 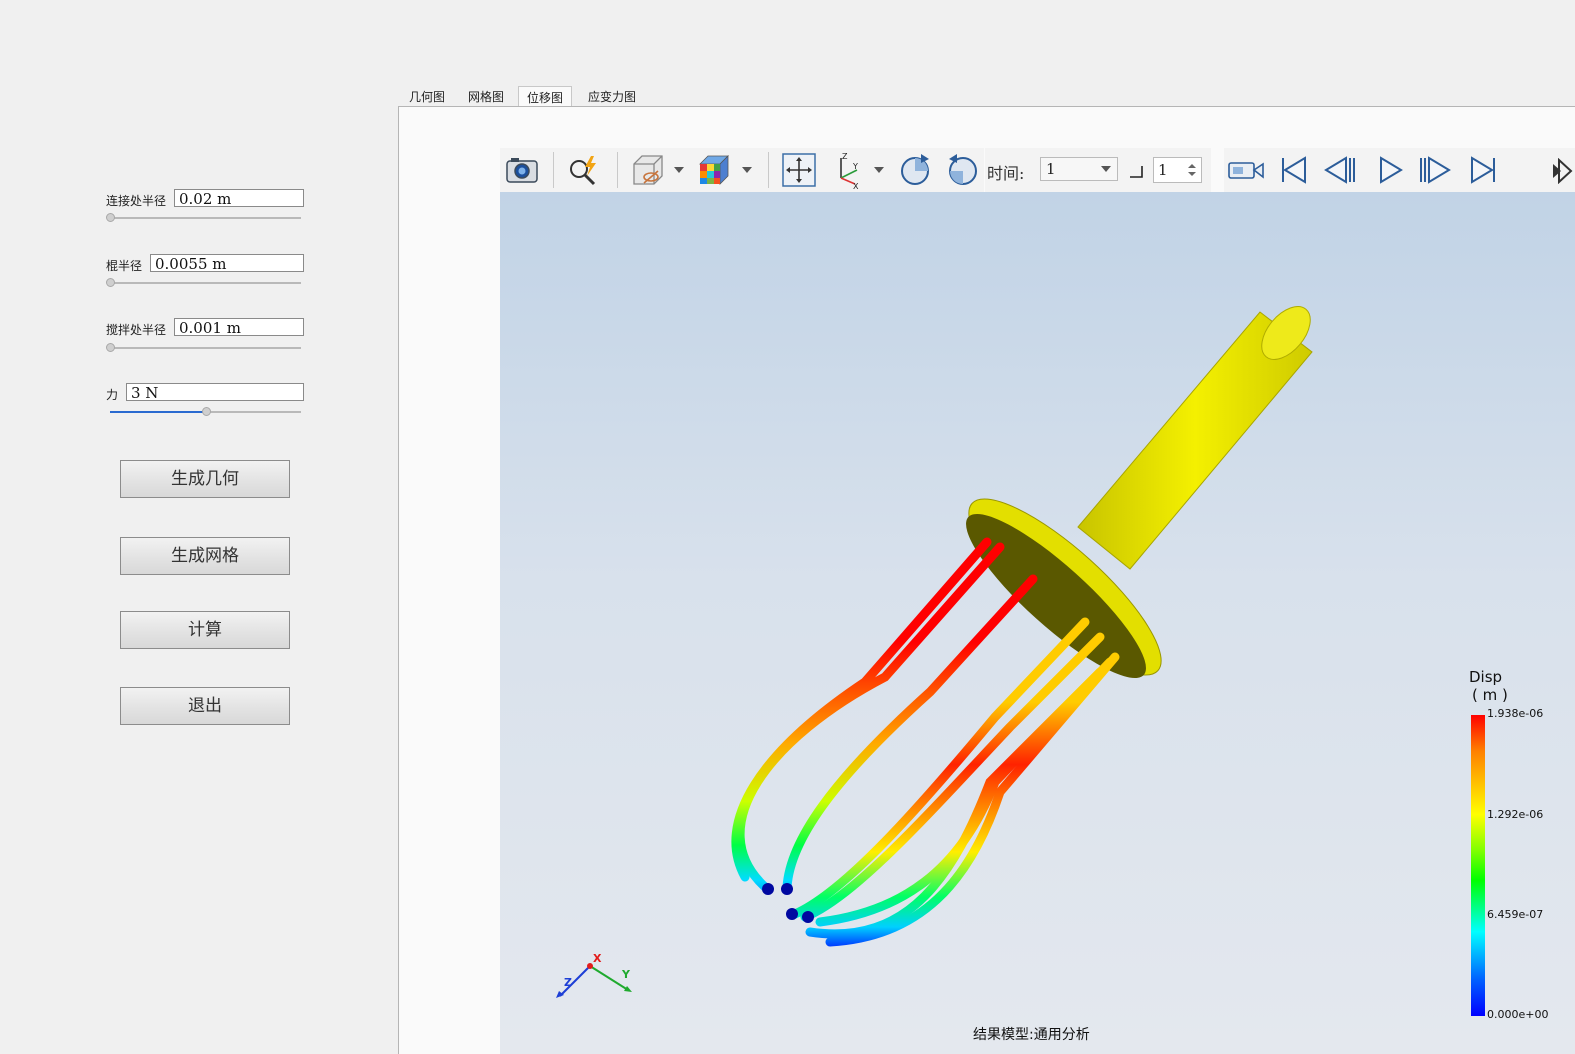 What do you see at coordinates (203, 217) in the screenshot?
I see `joint-radius-slider` at bounding box center [203, 217].